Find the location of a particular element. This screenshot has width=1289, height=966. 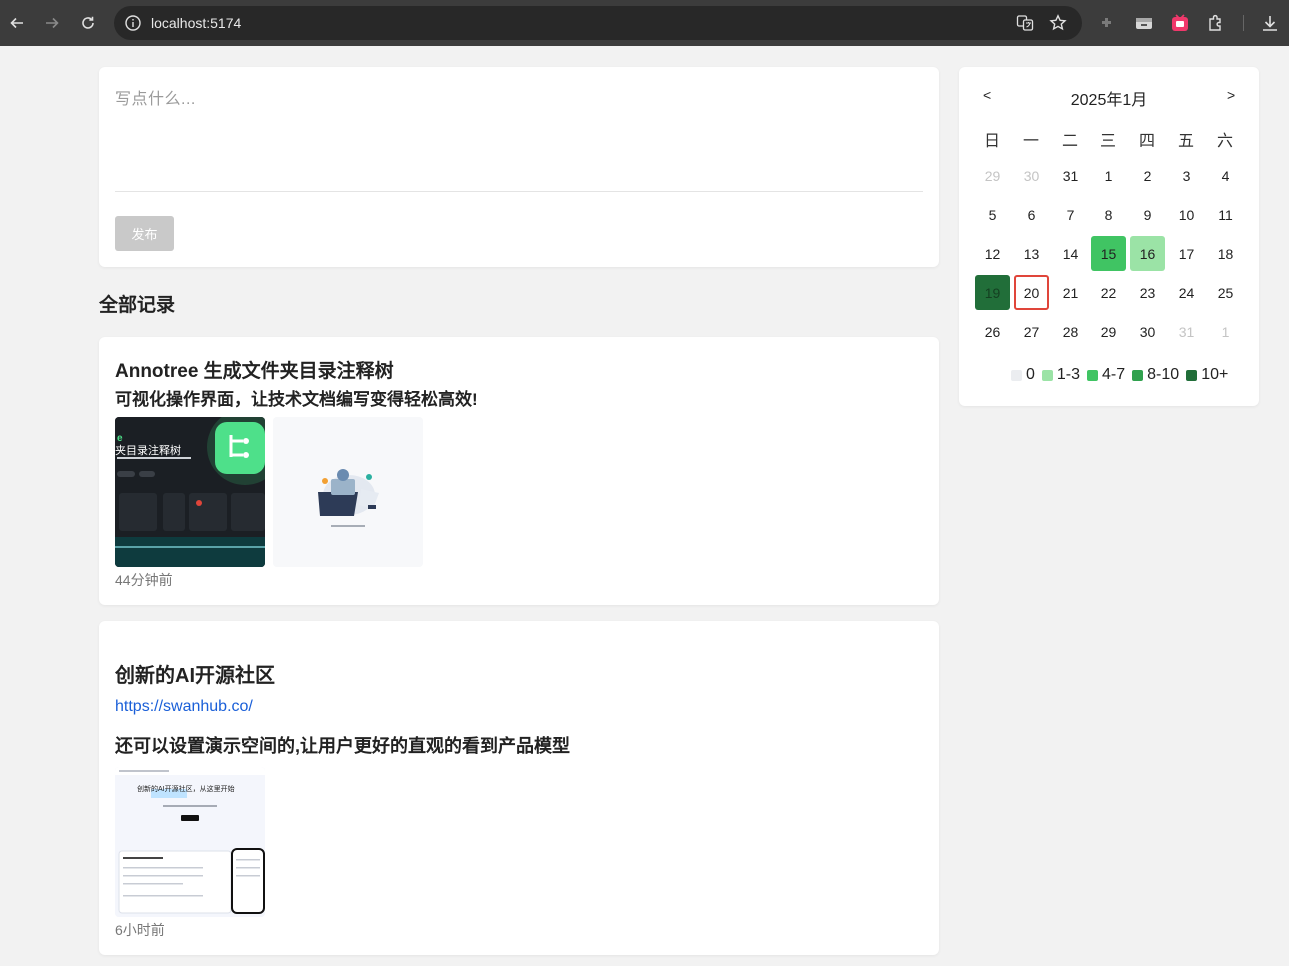

legend-label: 8-10 is located at coordinates (1163, 374).